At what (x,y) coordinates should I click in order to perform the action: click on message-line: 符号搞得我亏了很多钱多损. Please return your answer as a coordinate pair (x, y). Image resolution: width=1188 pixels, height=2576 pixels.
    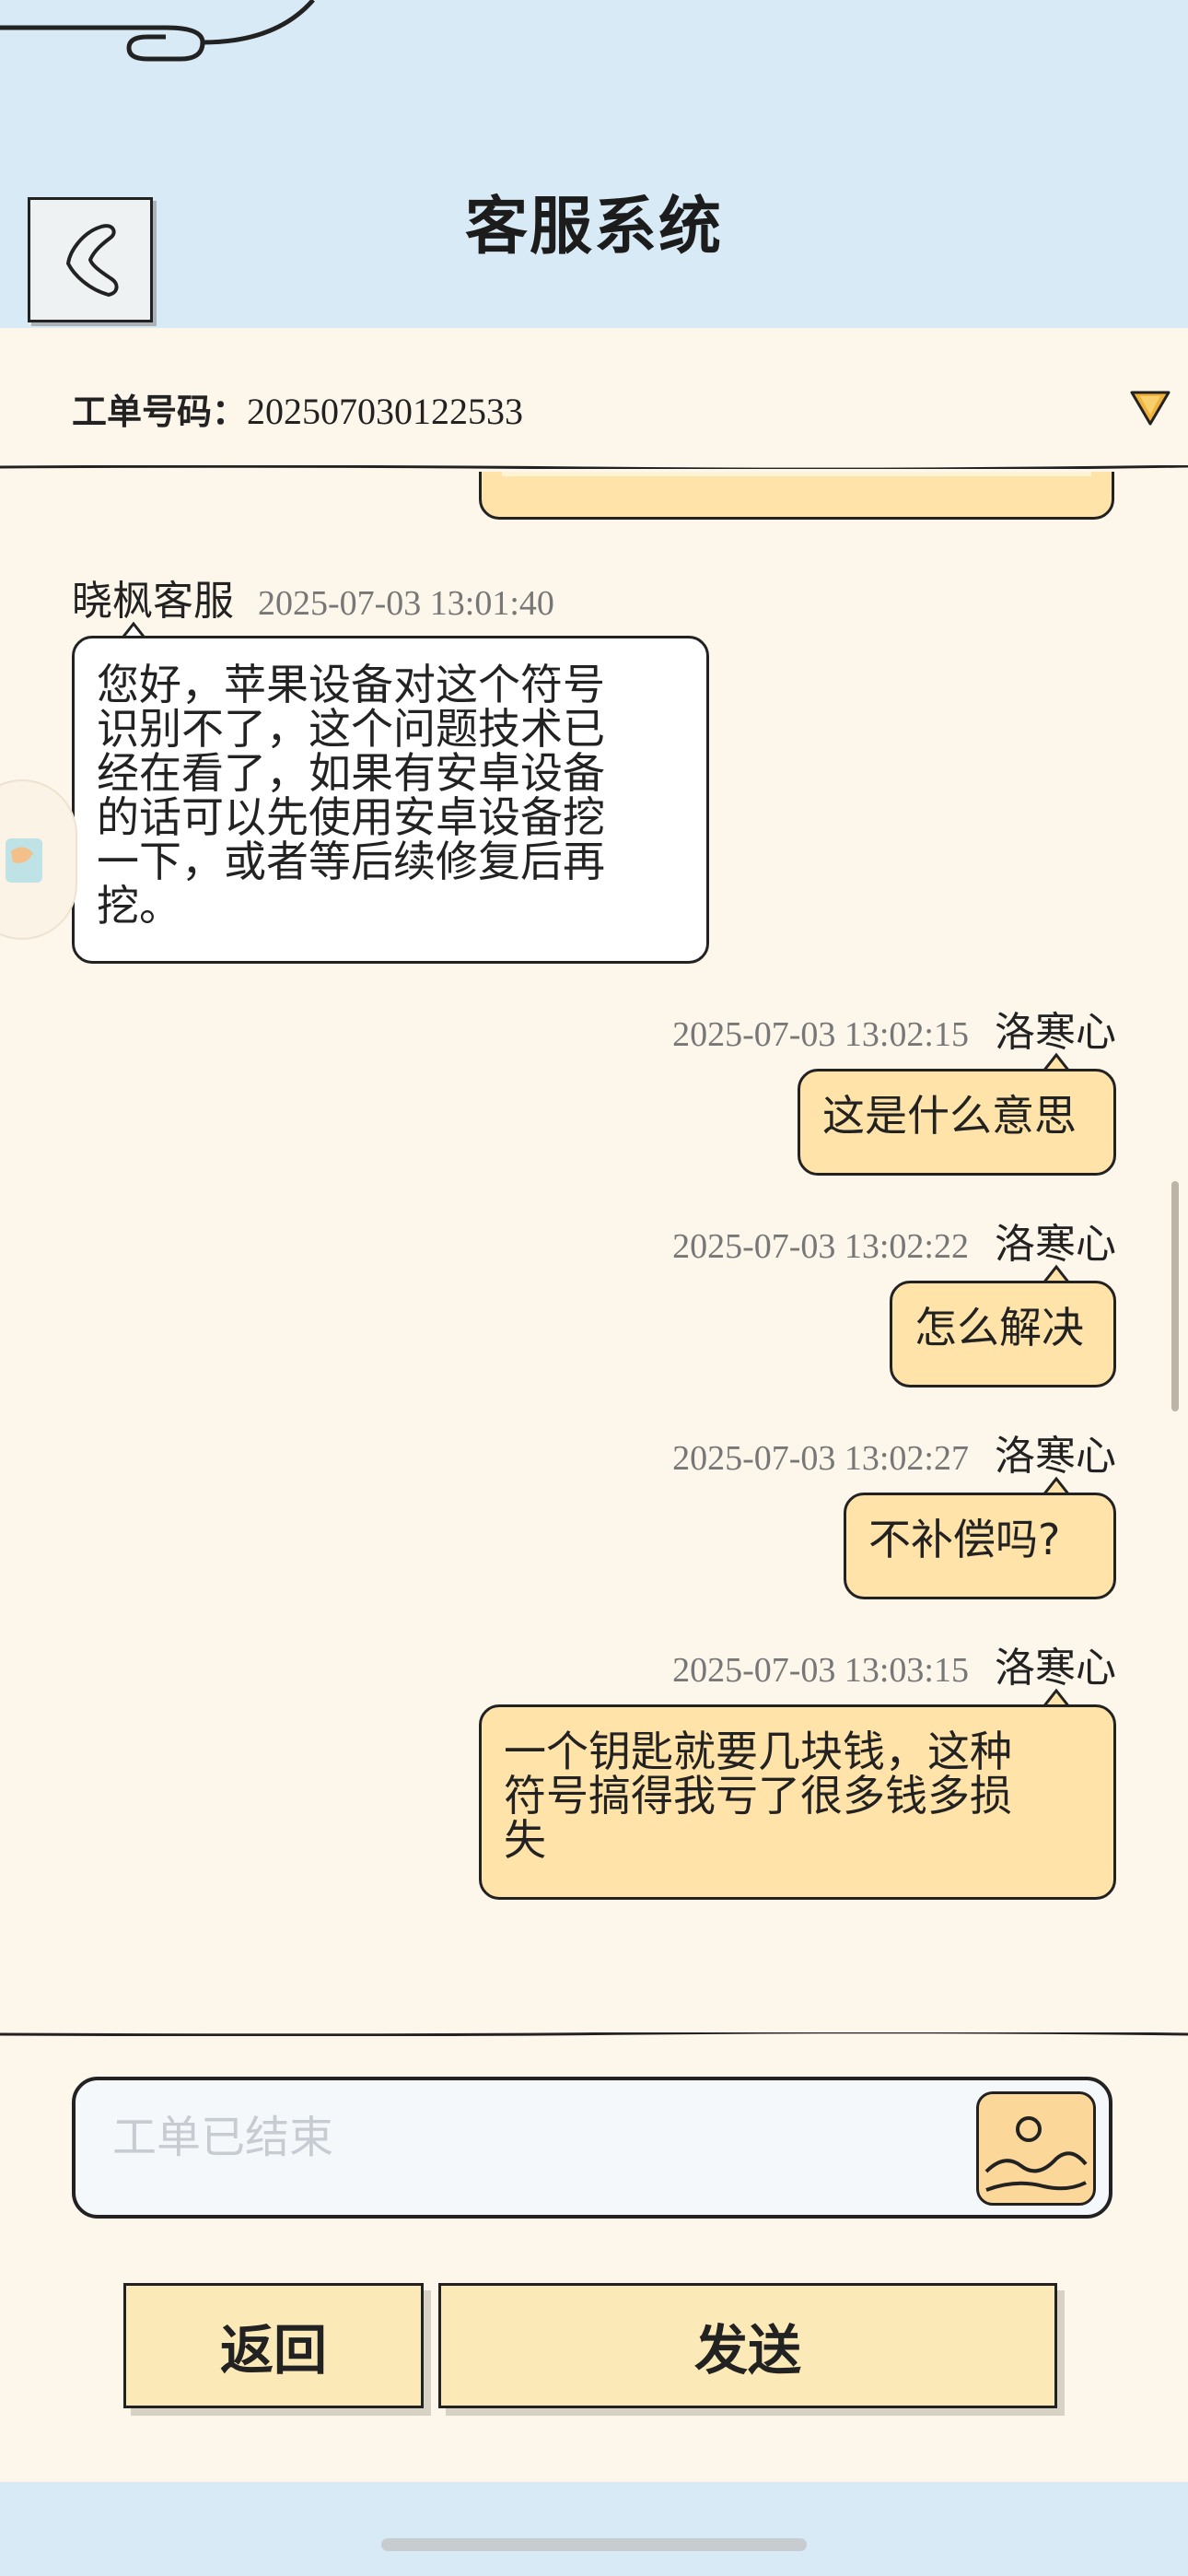
    Looking at the image, I should click on (758, 1796).